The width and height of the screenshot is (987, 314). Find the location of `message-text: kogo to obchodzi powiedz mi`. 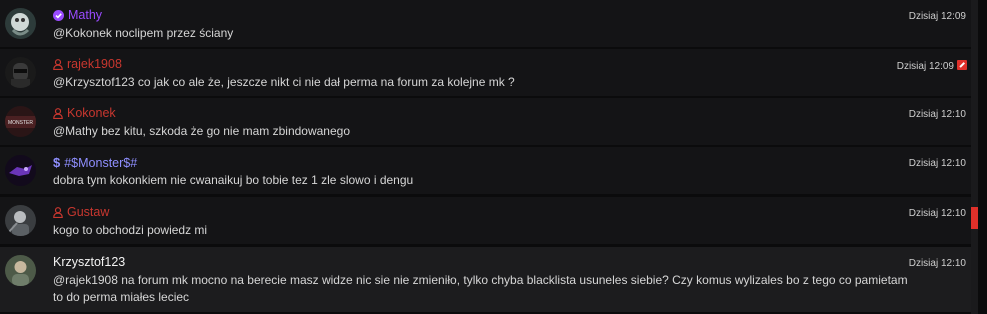

message-text: kogo to obchodzi powiedz mi is located at coordinates (130, 230).